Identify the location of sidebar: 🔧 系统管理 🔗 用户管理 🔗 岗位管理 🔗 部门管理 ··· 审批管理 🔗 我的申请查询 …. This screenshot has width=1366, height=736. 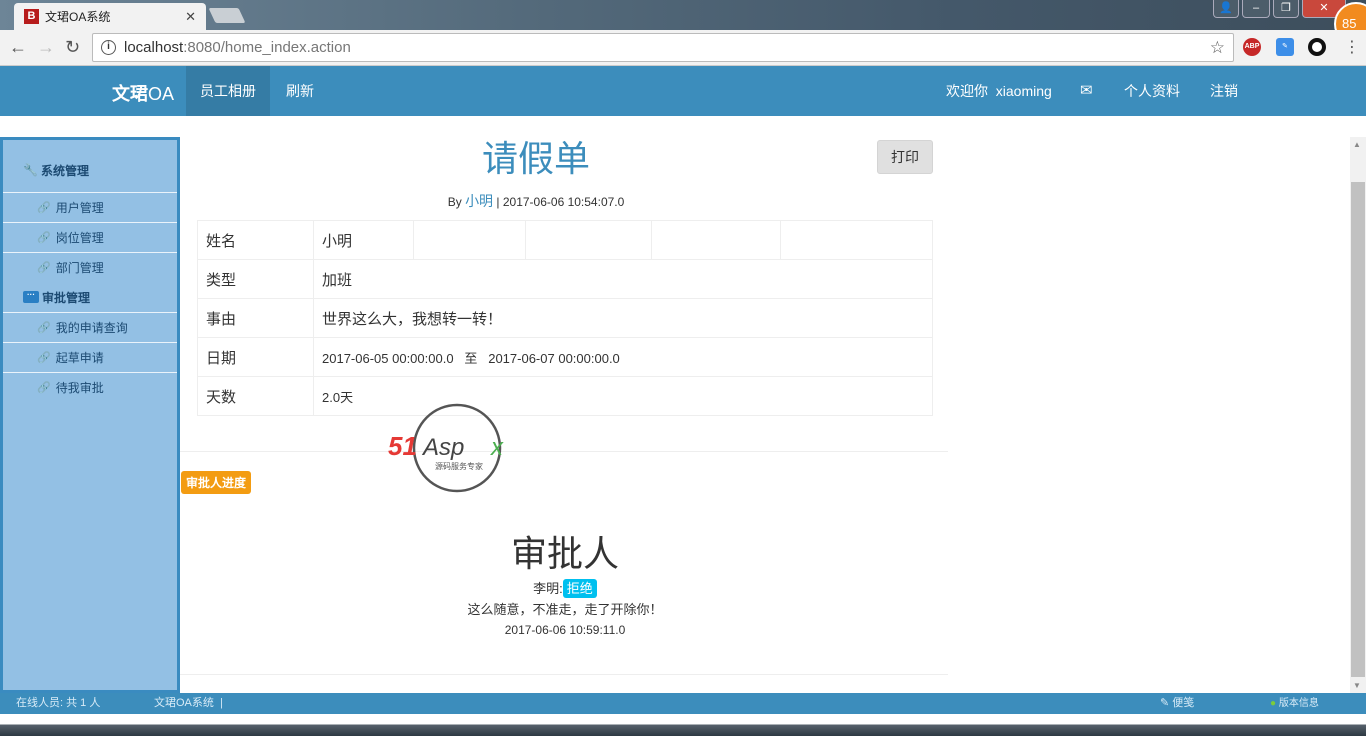
(90, 415).